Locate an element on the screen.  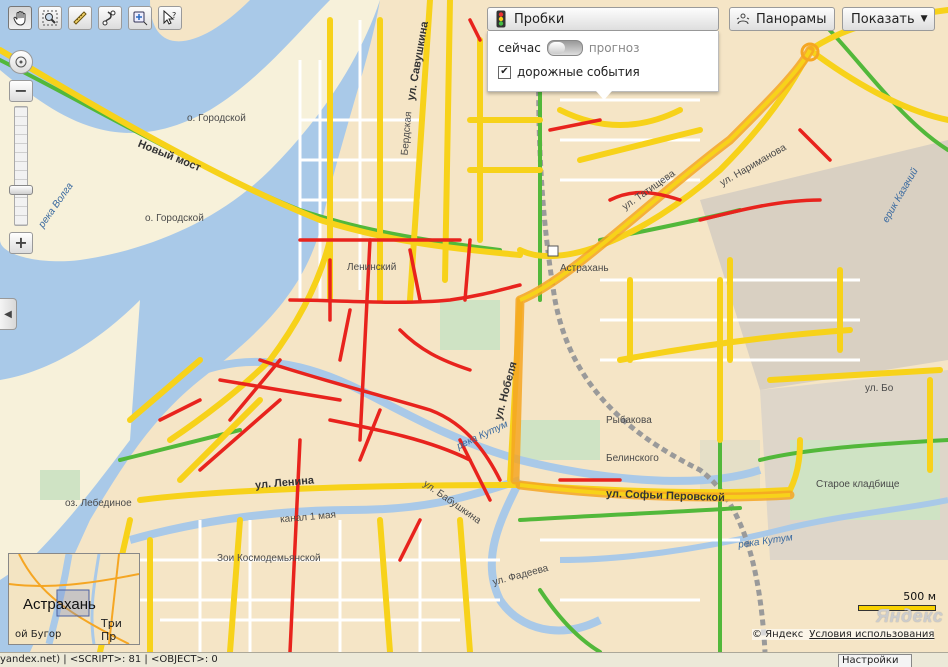
locate-button is located at coordinates (21, 62).